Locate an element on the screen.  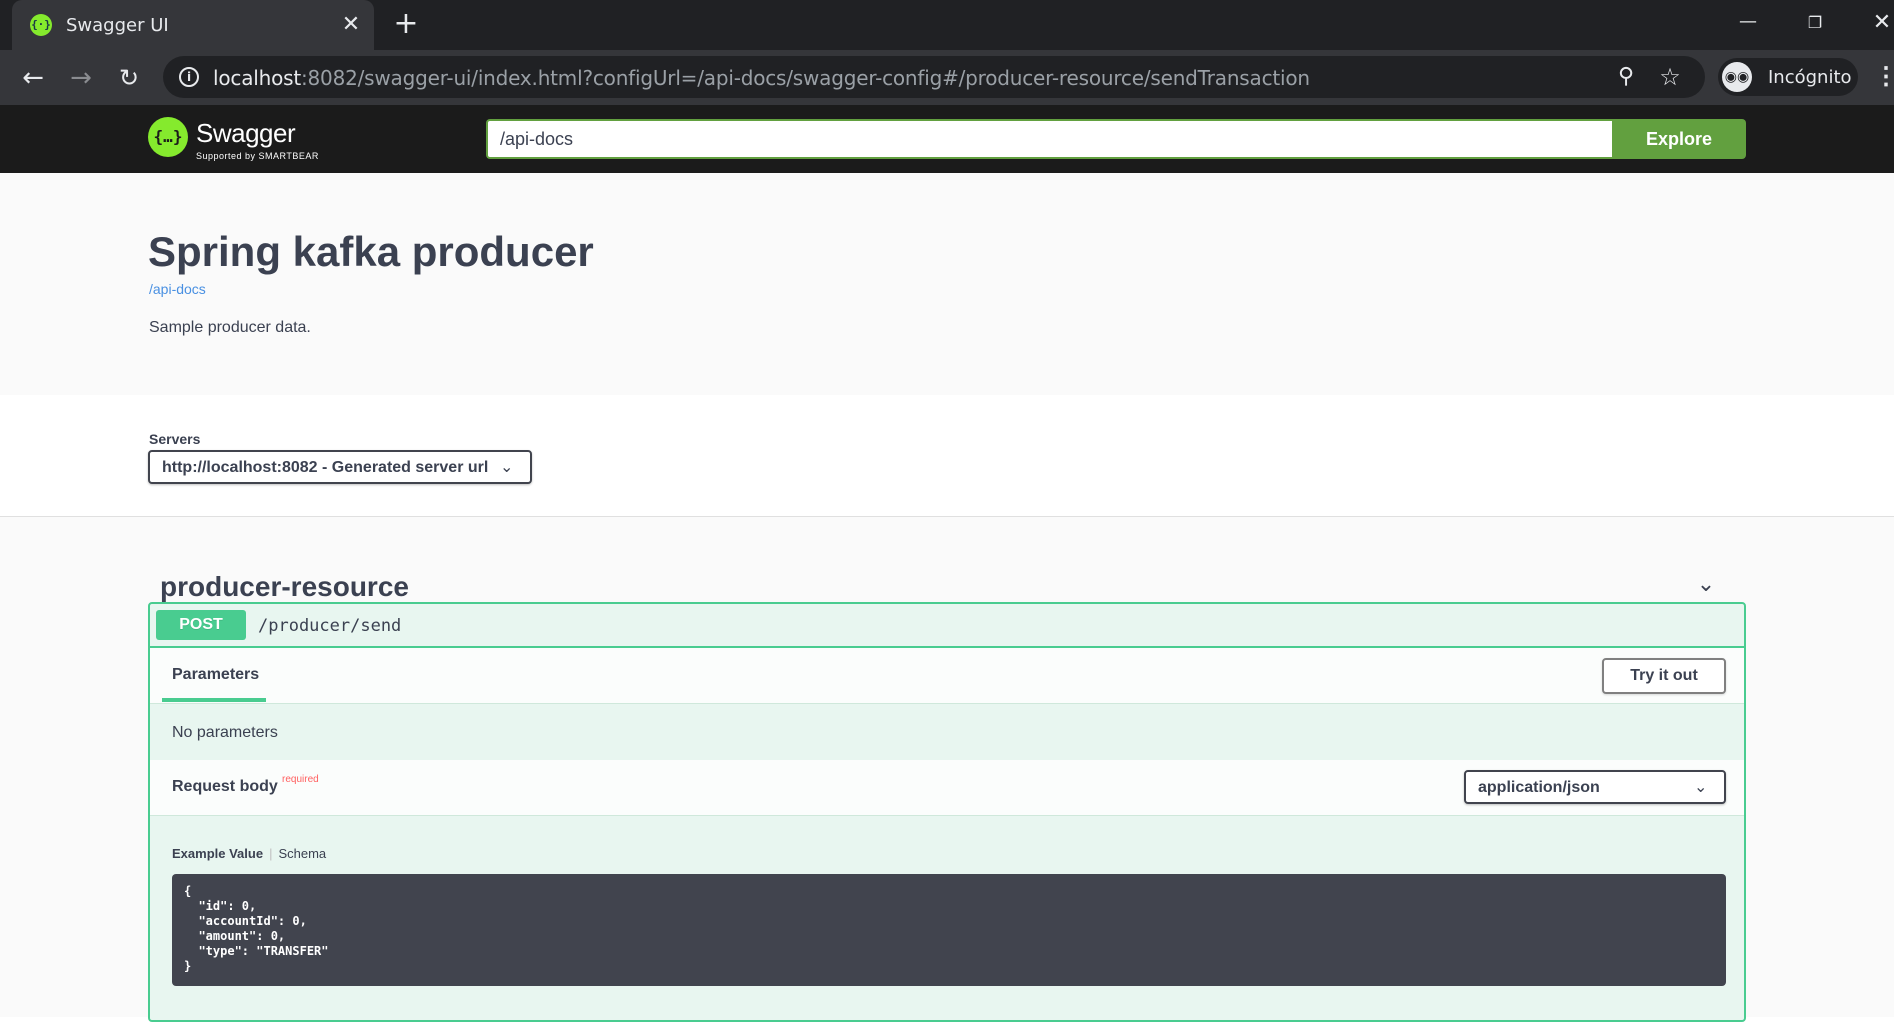
operation-summary: POST /producer/send is located at coordinates (947, 626).